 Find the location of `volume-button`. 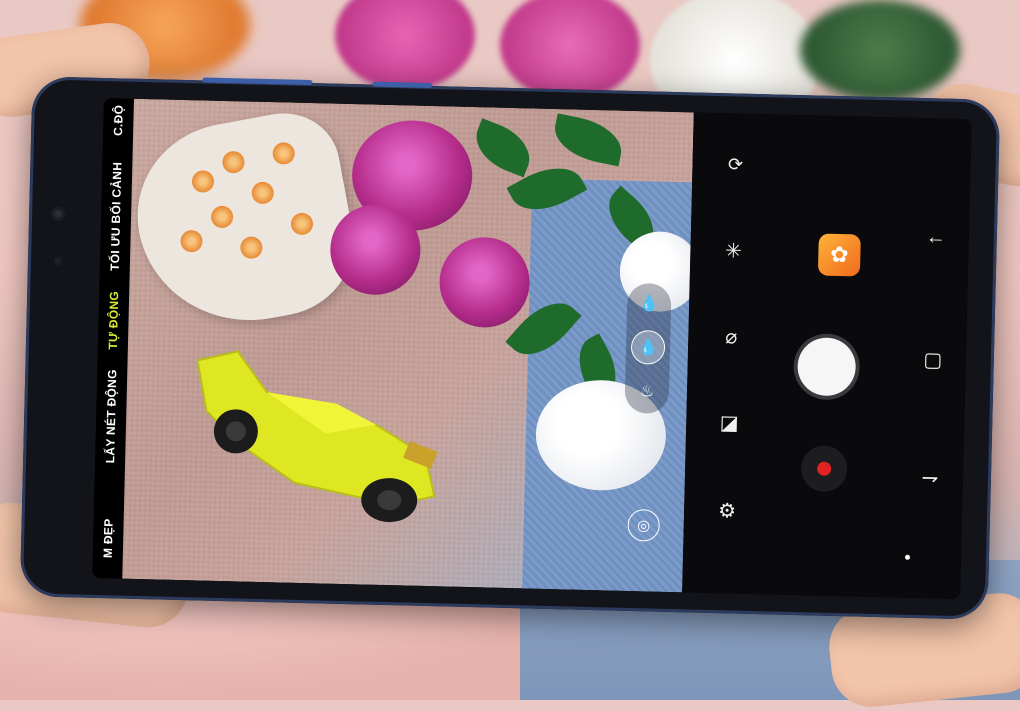

volume-button is located at coordinates (257, 81).